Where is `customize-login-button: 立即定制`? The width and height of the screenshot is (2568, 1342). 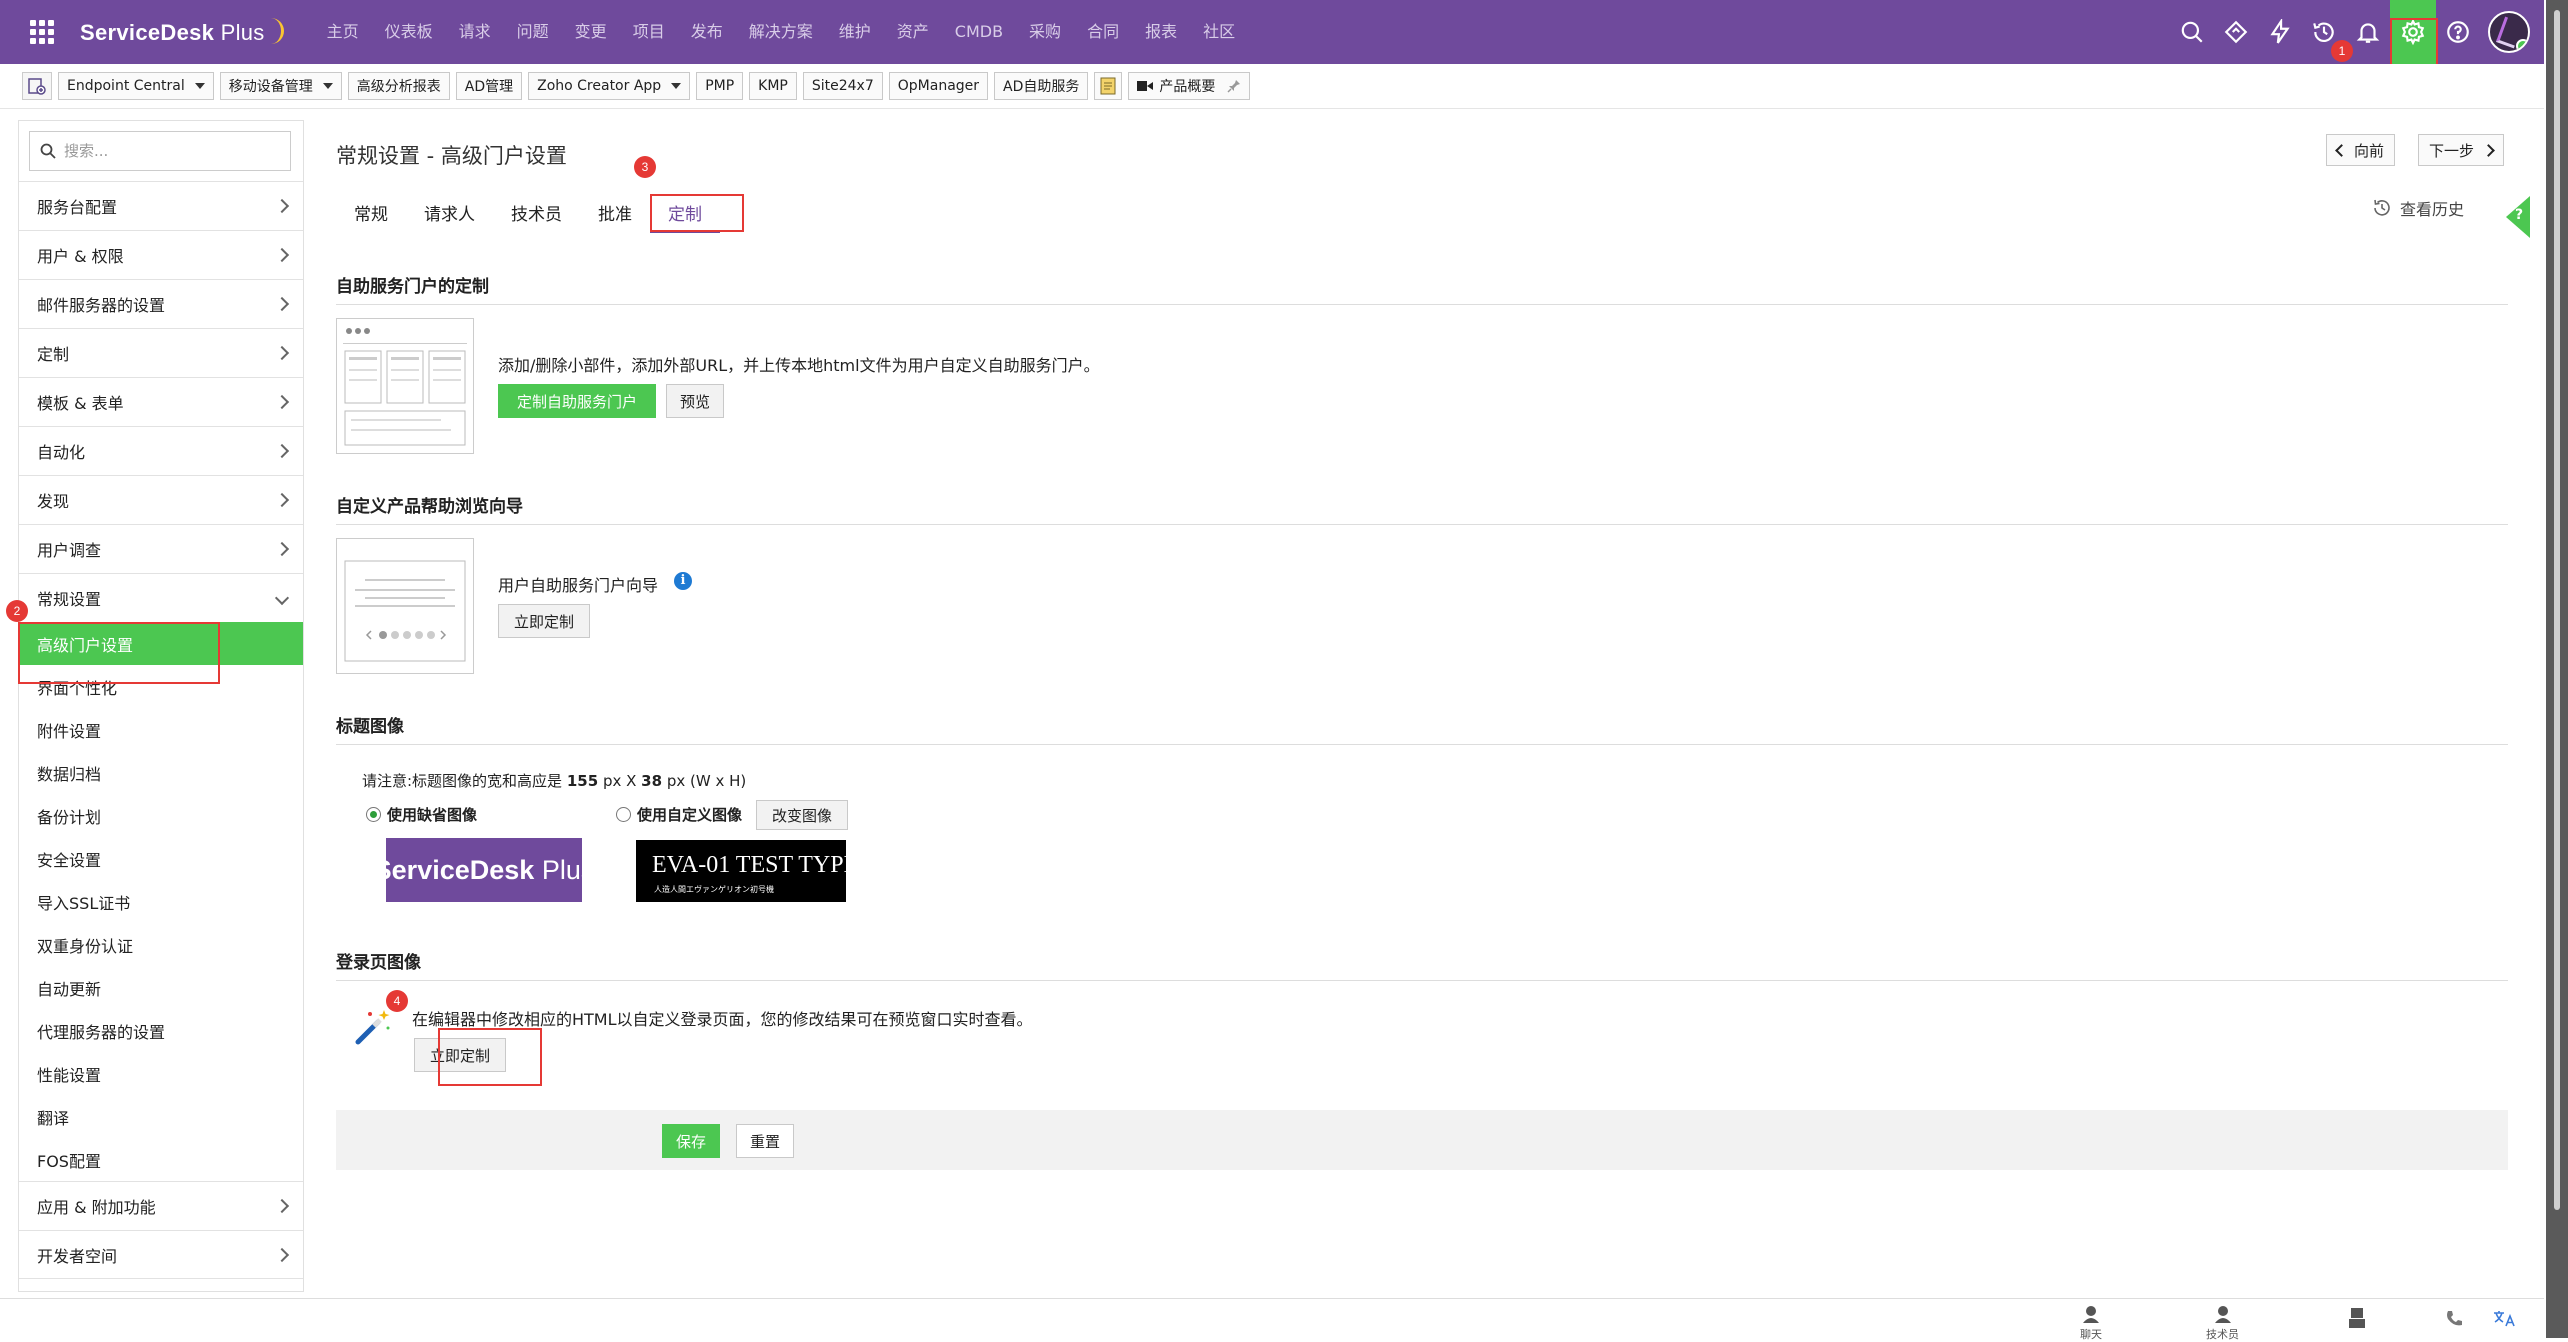
customize-login-button: 立即定制 is located at coordinates (460, 1055).